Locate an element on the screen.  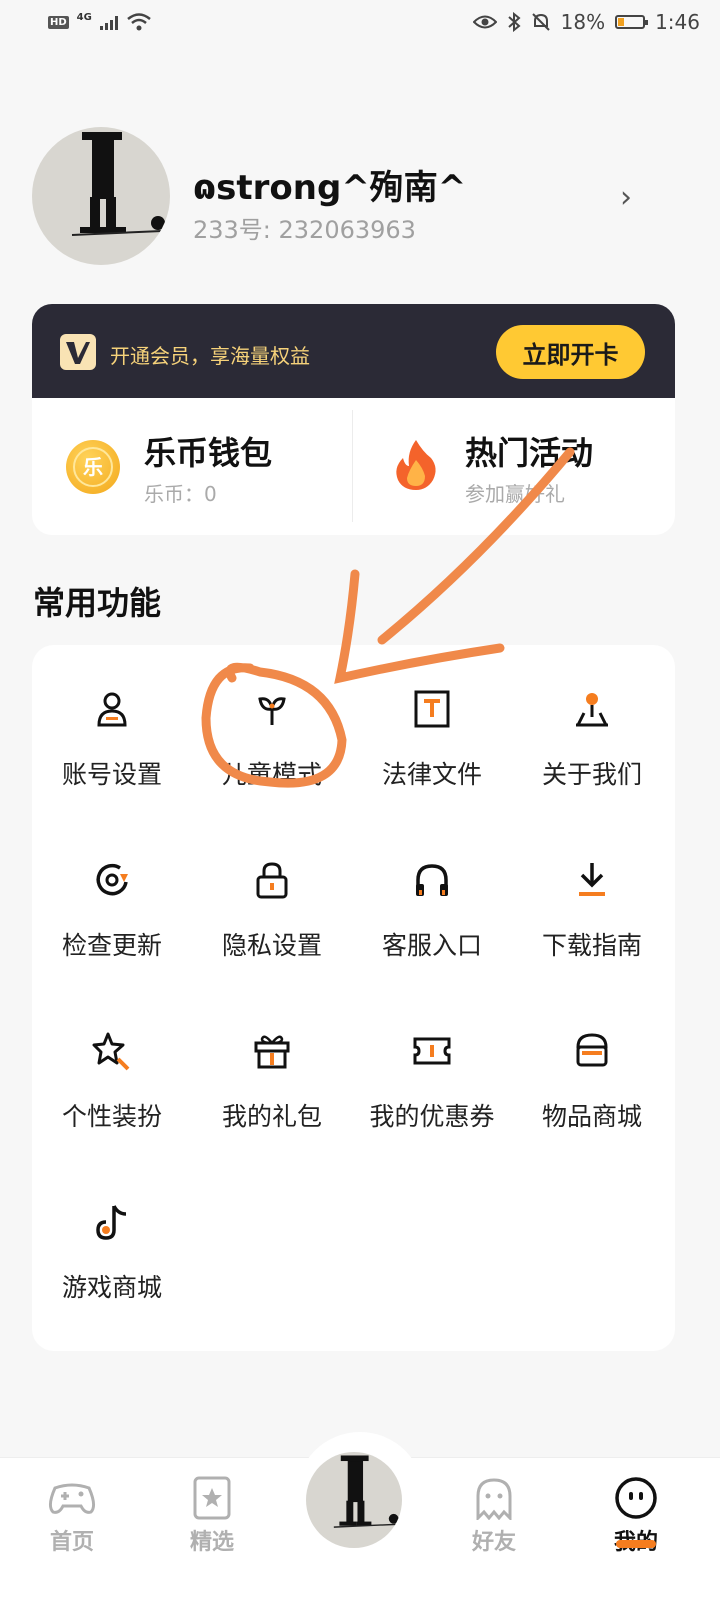
store-icon is located at coordinates (592, 1050).